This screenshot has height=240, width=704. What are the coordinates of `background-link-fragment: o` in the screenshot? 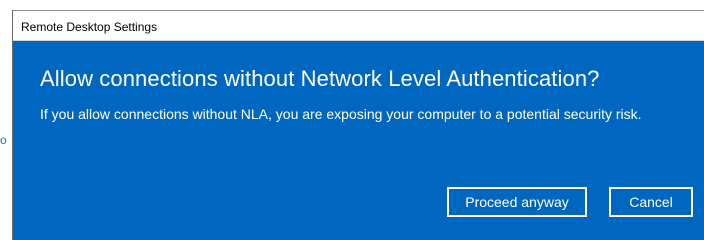 It's located at (3, 140).